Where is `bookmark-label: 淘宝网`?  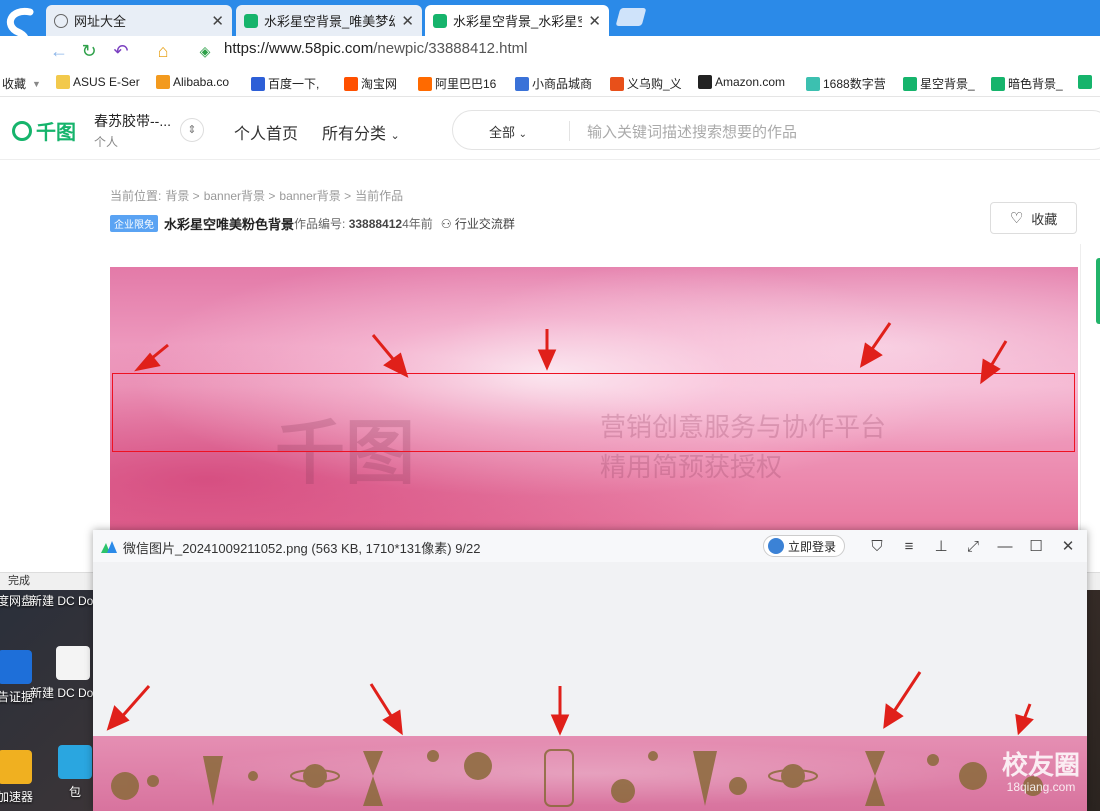 bookmark-label: 淘宝网 is located at coordinates (379, 84).